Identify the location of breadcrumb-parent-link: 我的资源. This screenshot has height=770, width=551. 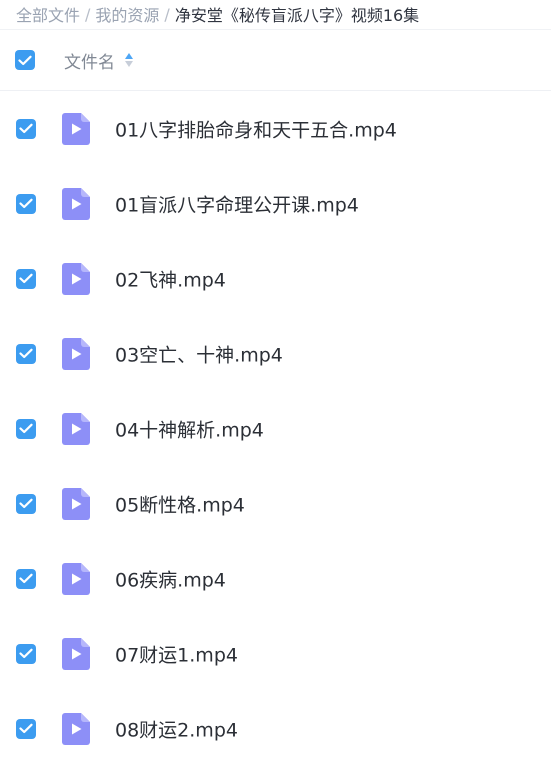
(127, 14).